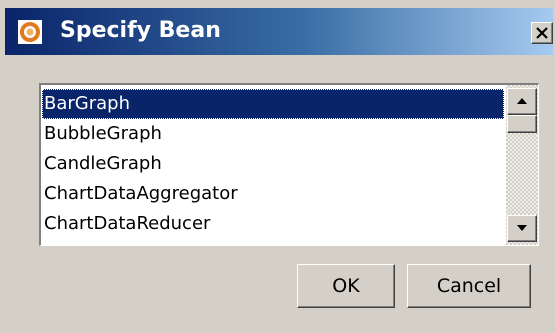  What do you see at coordinates (522, 124) in the screenshot?
I see `scroll-thumb` at bounding box center [522, 124].